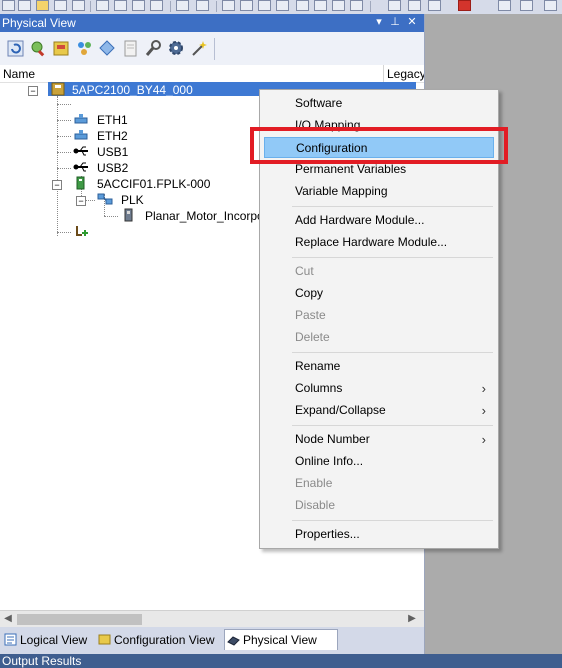 The height and width of the screenshot is (668, 562). I want to click on tab-configuration-view: Configuration View, so click(155, 640).